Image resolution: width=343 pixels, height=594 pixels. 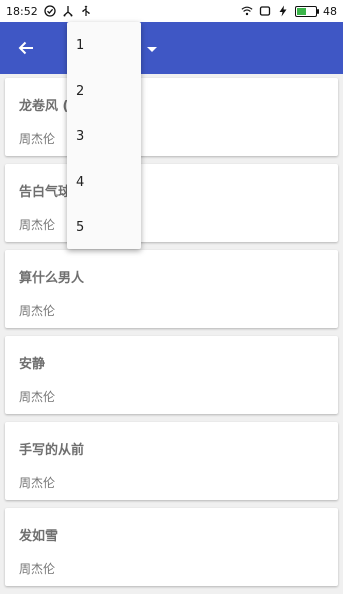 What do you see at coordinates (171, 203) in the screenshot?
I see `list-item: 告白气球 周杰伦` at bounding box center [171, 203].